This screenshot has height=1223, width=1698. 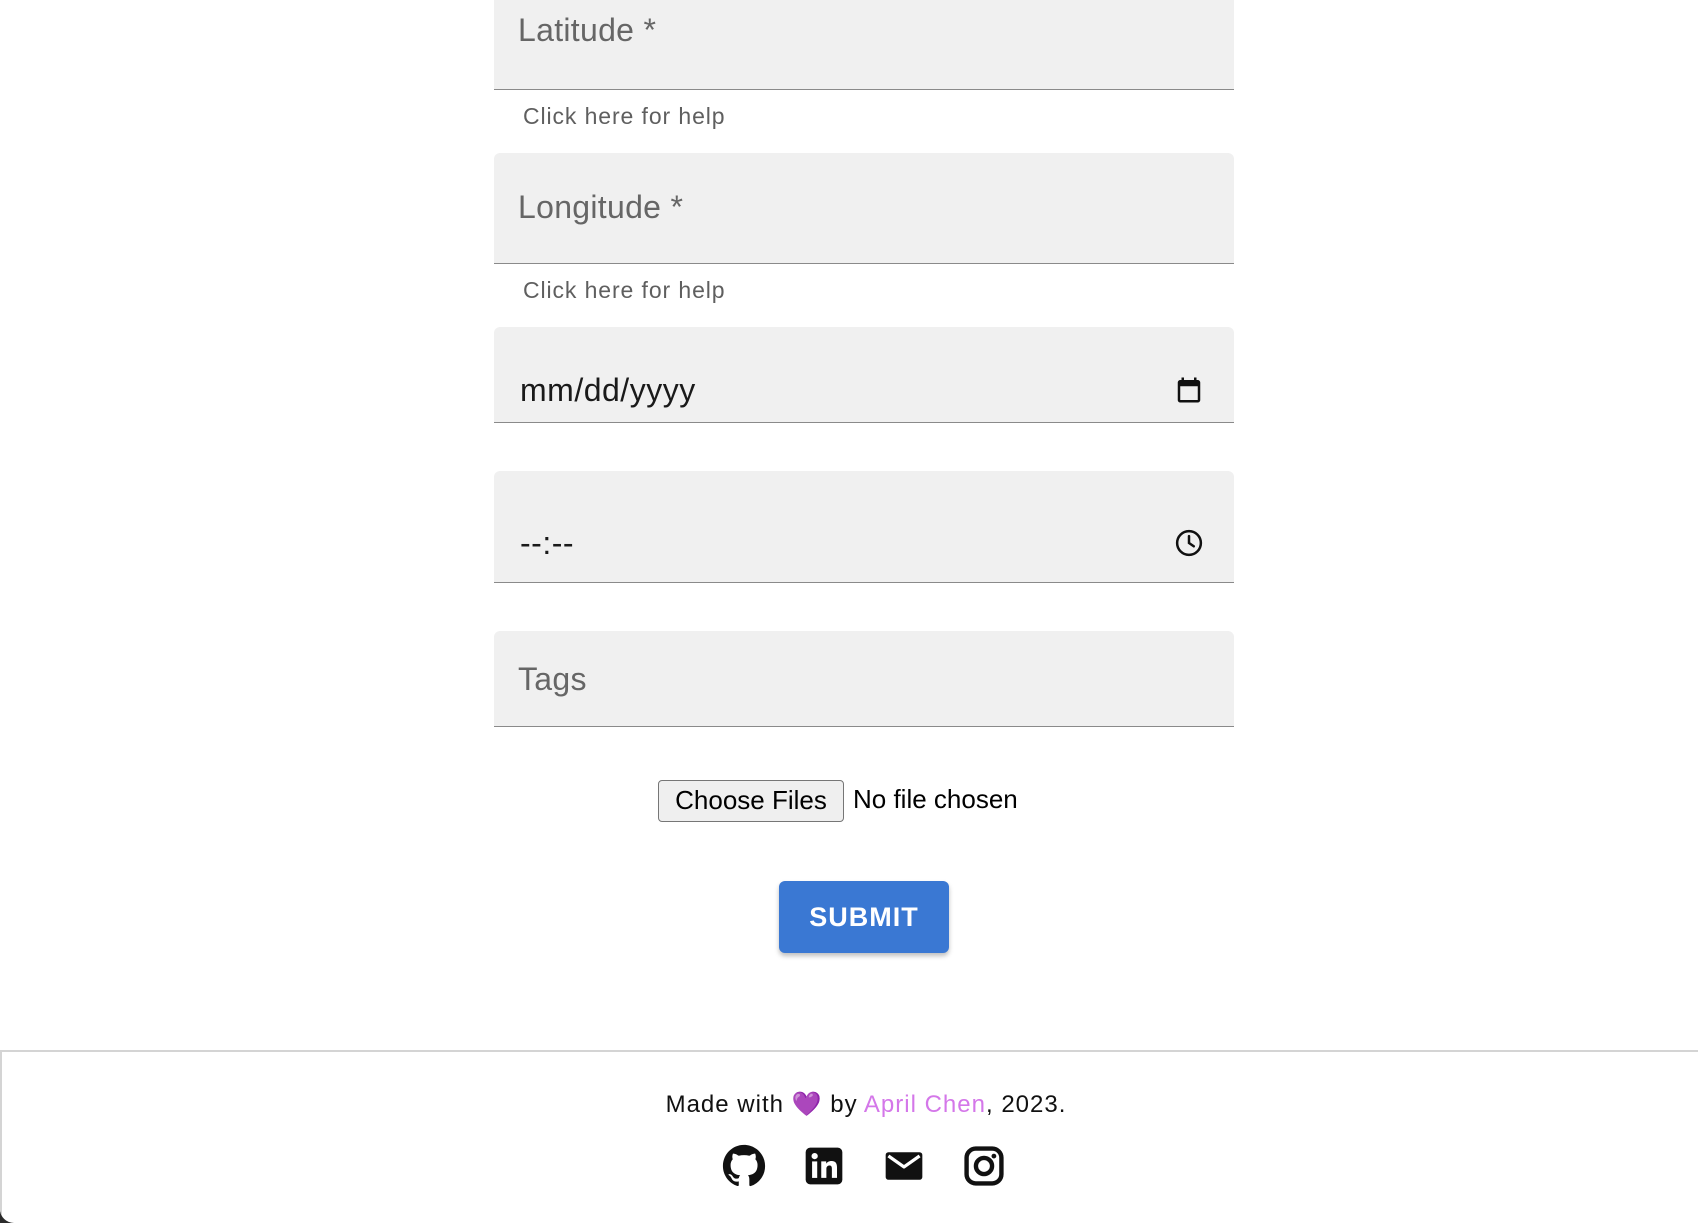 What do you see at coordinates (1189, 390) in the screenshot?
I see `calendar-icon` at bounding box center [1189, 390].